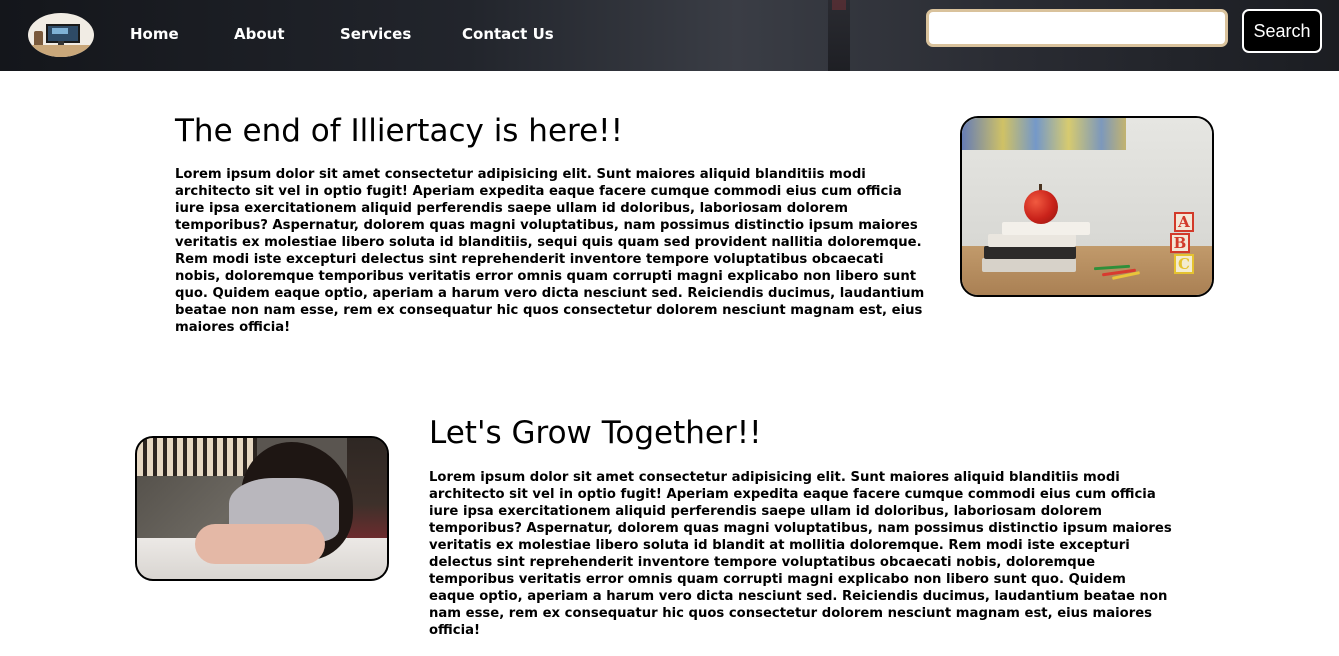  What do you see at coordinates (1282, 31) in the screenshot?
I see `search-button: Search` at bounding box center [1282, 31].